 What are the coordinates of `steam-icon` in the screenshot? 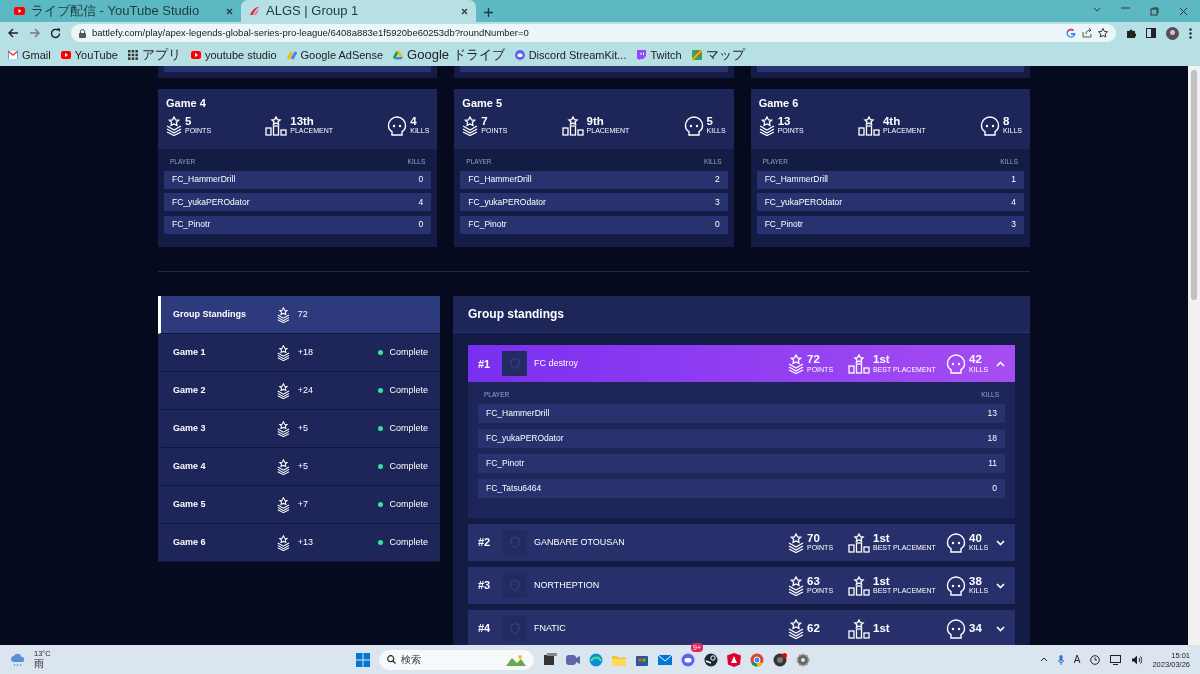 It's located at (711, 659).